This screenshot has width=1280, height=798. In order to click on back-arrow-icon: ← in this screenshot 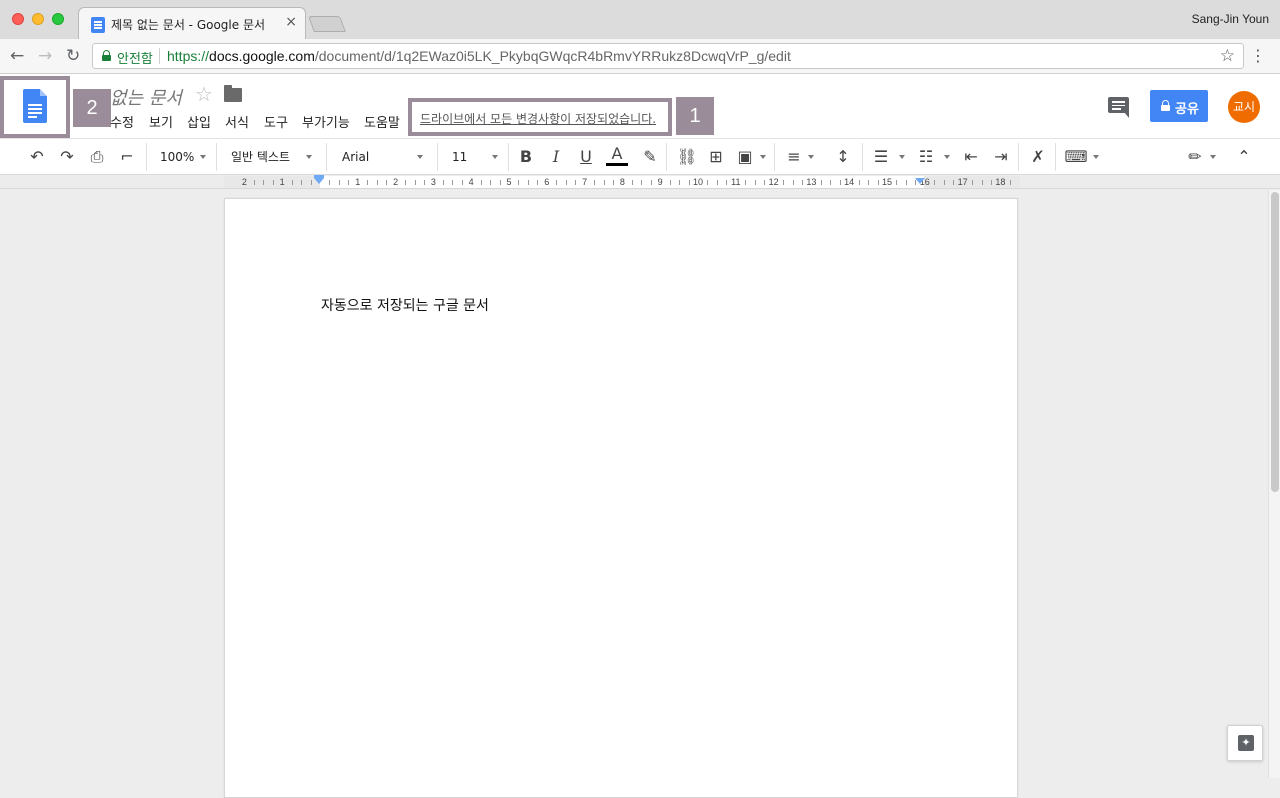, I will do `click(17, 56)`.